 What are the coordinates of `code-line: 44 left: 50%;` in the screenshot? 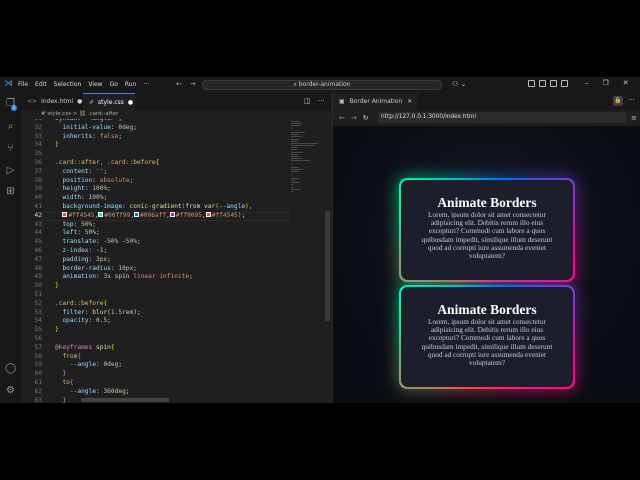 It's located at (155, 233).